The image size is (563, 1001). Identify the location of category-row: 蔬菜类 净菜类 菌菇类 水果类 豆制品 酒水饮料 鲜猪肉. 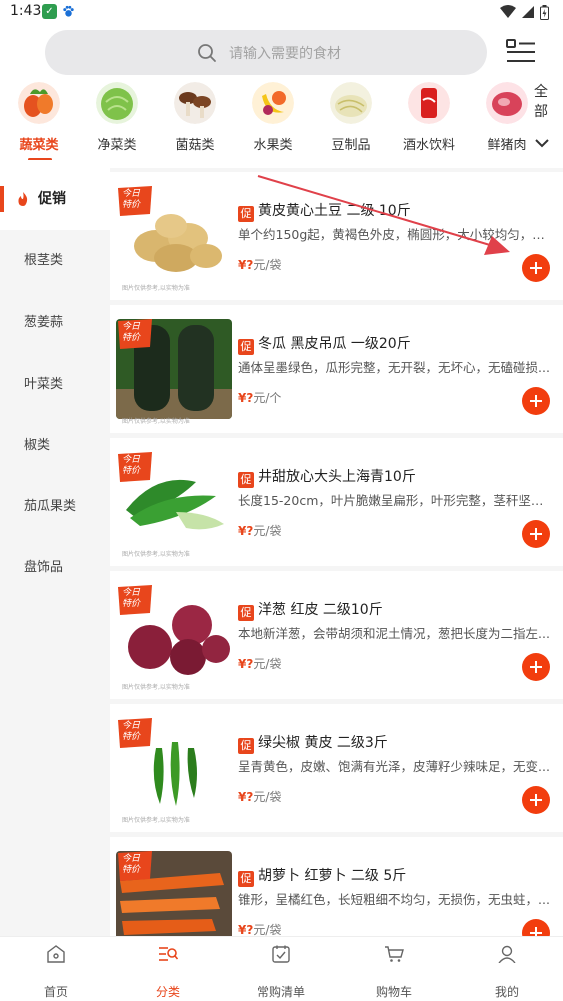
(264, 120).